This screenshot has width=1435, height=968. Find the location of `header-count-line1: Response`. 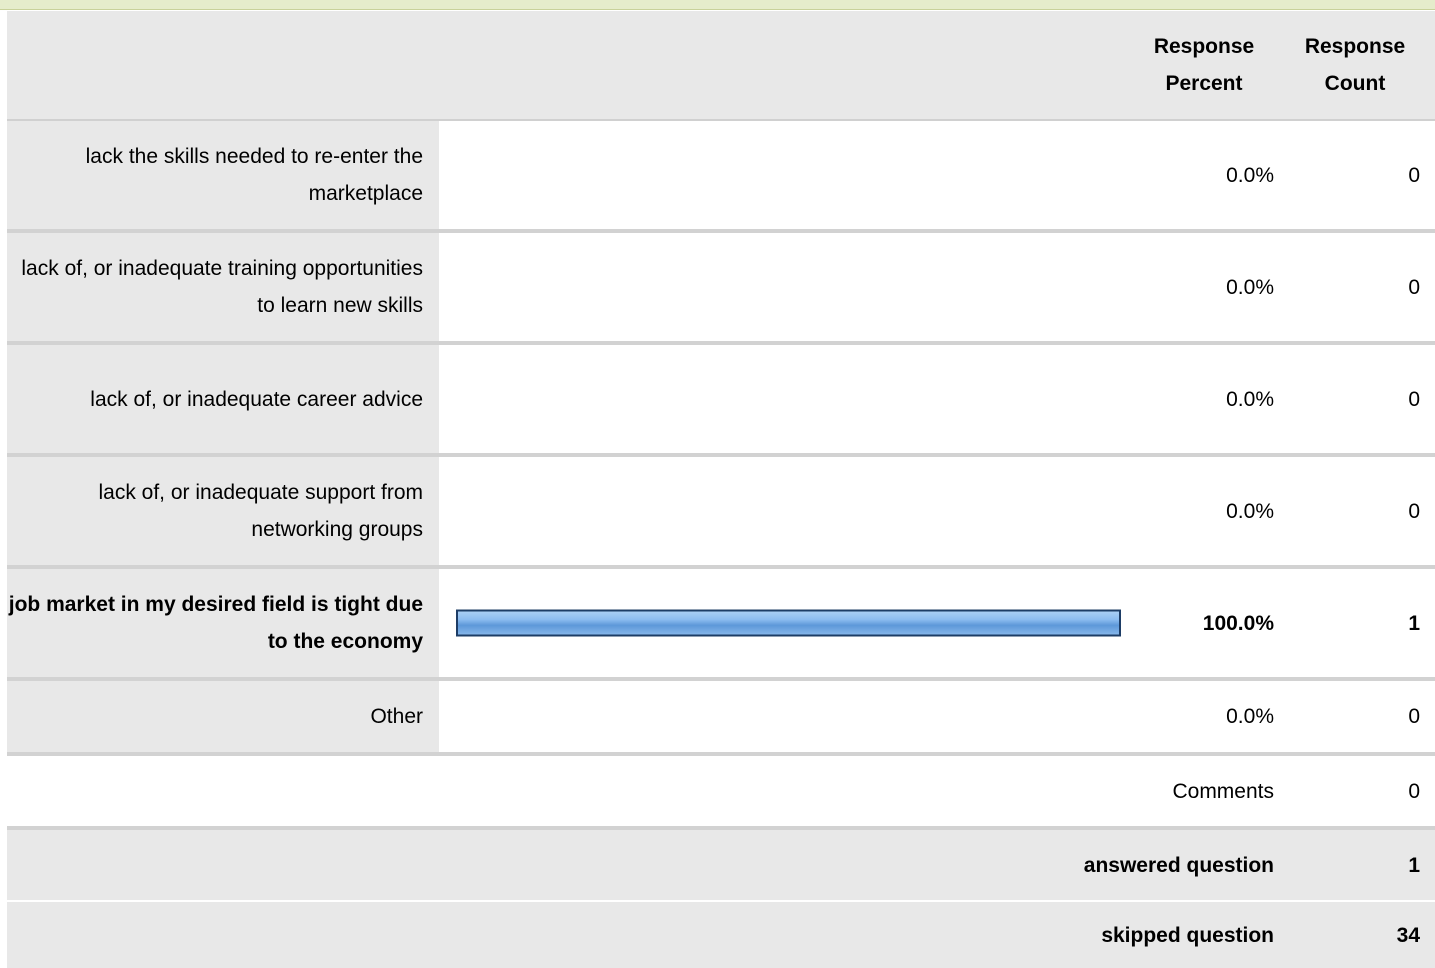

header-count-line1: Response is located at coordinates (1355, 46).